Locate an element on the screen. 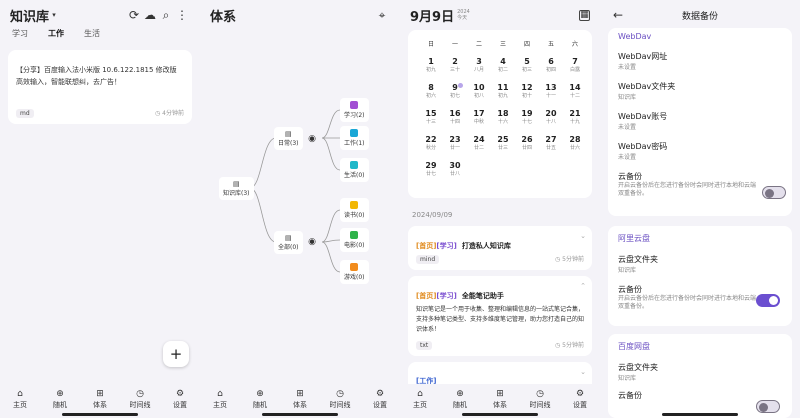  tree-leaf-study: 学习(2) is located at coordinates (354, 110).